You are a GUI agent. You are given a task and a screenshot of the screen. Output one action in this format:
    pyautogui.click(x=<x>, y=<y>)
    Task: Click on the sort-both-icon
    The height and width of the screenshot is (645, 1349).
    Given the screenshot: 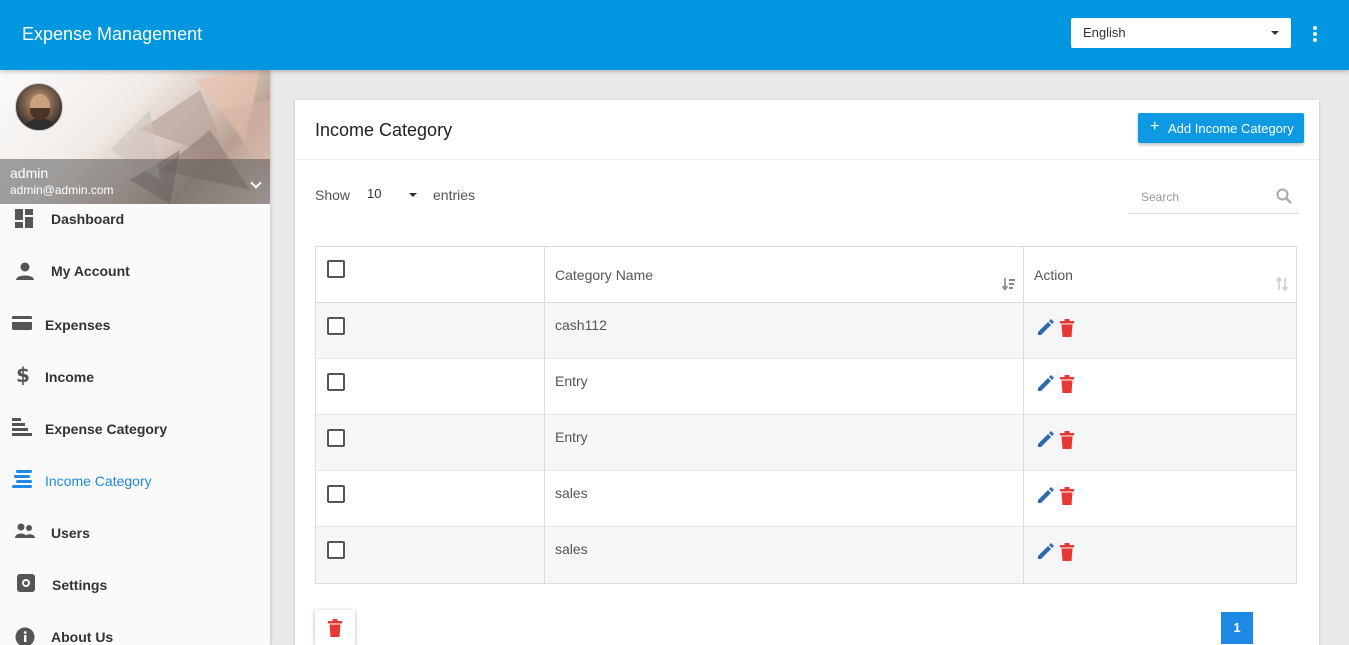 What is the action you would take?
    pyautogui.click(x=1282, y=284)
    